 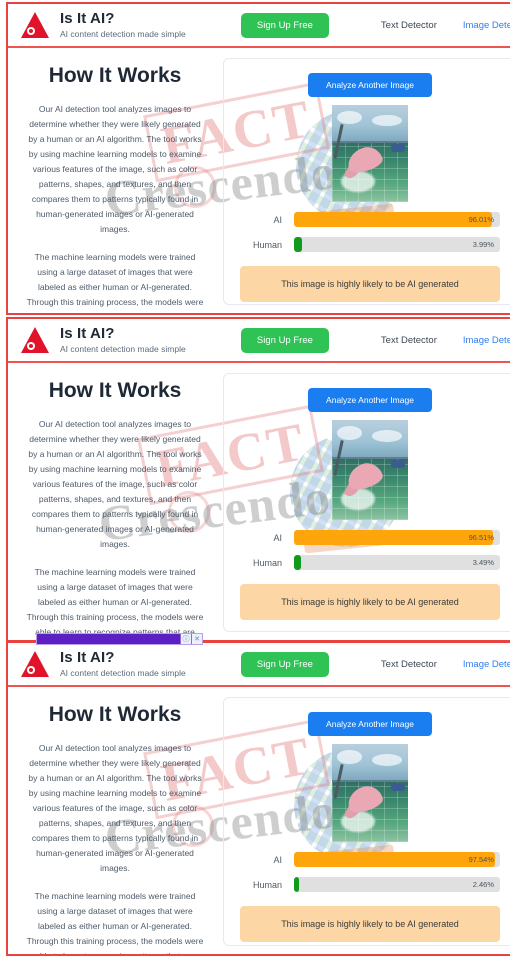 What do you see at coordinates (386, 759) in the screenshot?
I see `preview-cloud` at bounding box center [386, 759].